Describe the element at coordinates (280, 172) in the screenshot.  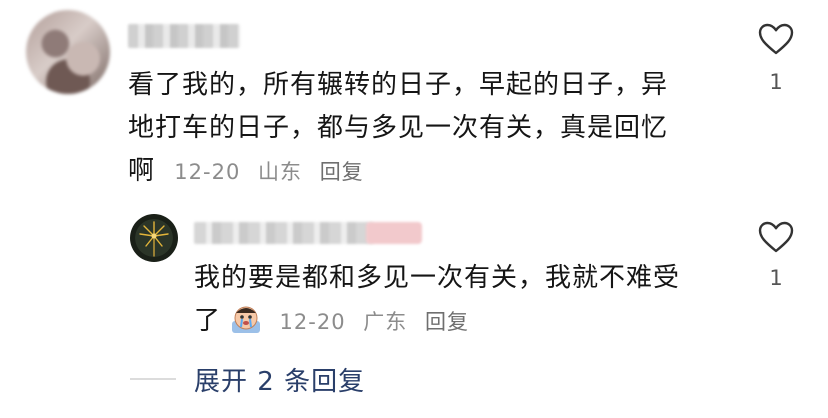
I see `comment-location: 山东` at that location.